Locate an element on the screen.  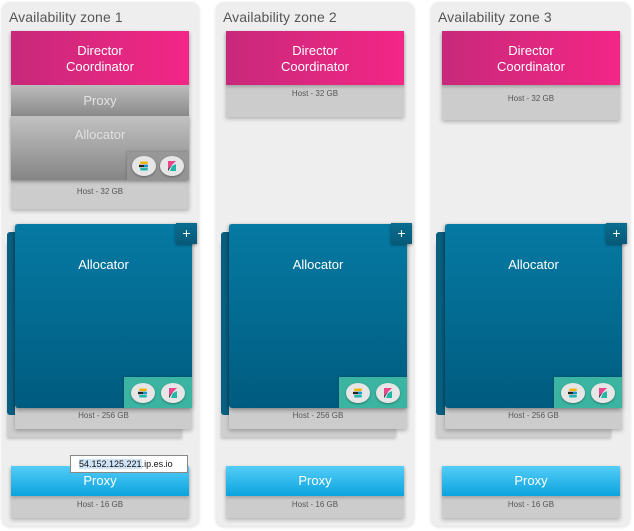
proxy-address-tooltip: 54.152.125.221.ip.es.io is located at coordinates (129, 464).